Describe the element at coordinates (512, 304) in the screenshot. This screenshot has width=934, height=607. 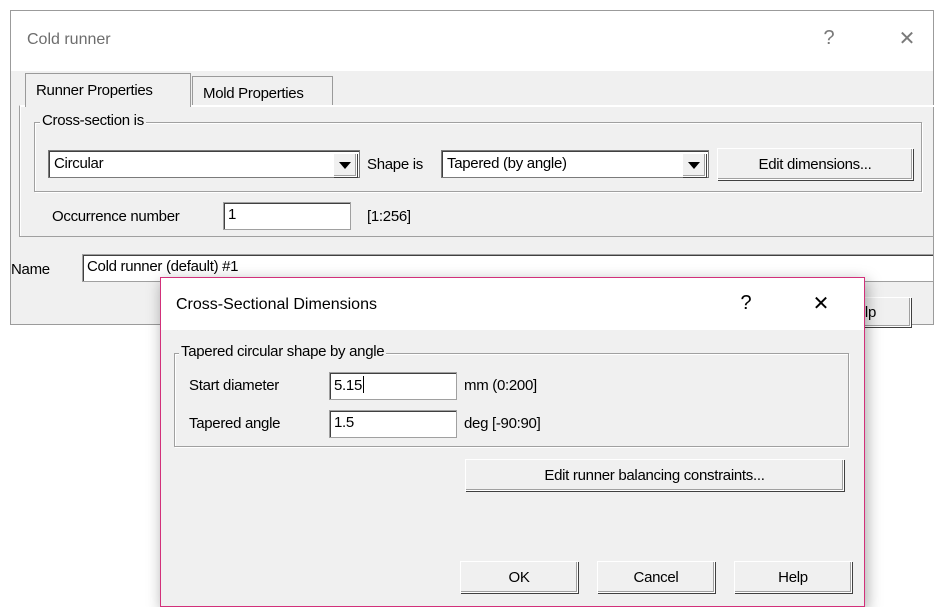
I see `dimensions-titlebar: Cross-Sectional Dimensions ? ✕` at that location.